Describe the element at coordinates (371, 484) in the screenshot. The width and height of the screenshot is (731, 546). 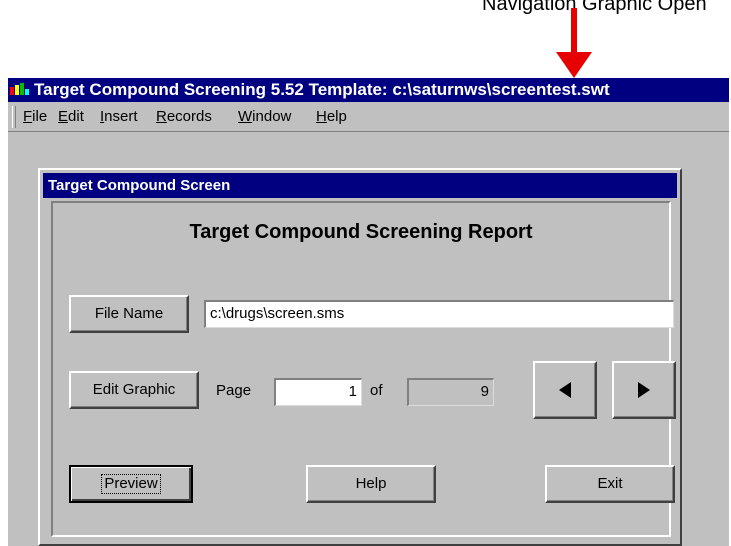
I see `help-button: Help` at that location.